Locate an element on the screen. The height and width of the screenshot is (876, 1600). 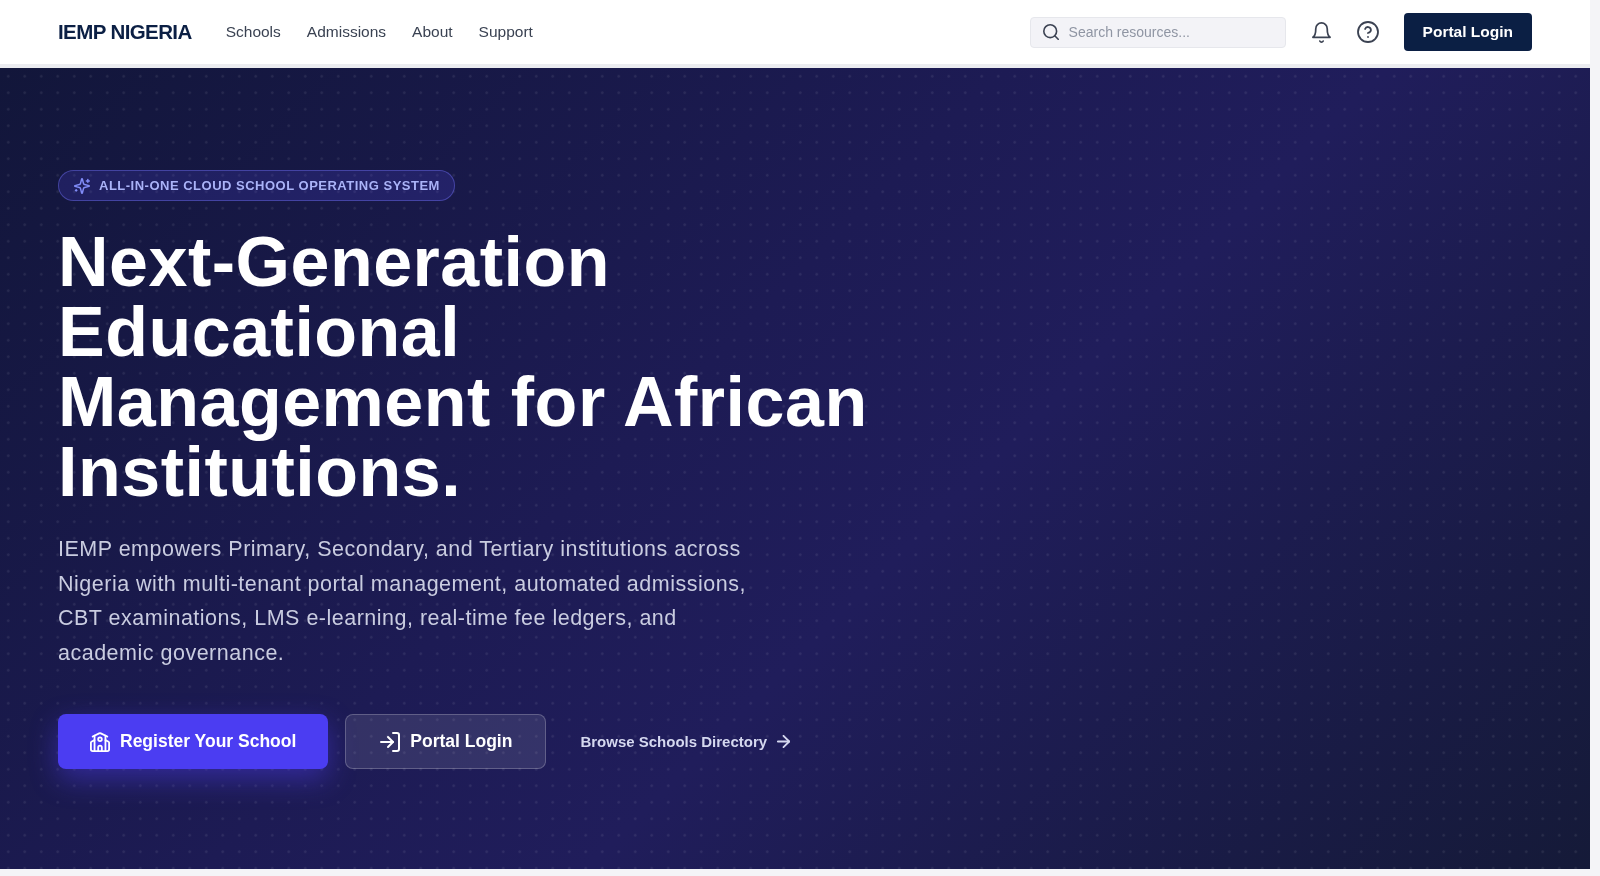
nav-link: Support is located at coordinates (505, 32).